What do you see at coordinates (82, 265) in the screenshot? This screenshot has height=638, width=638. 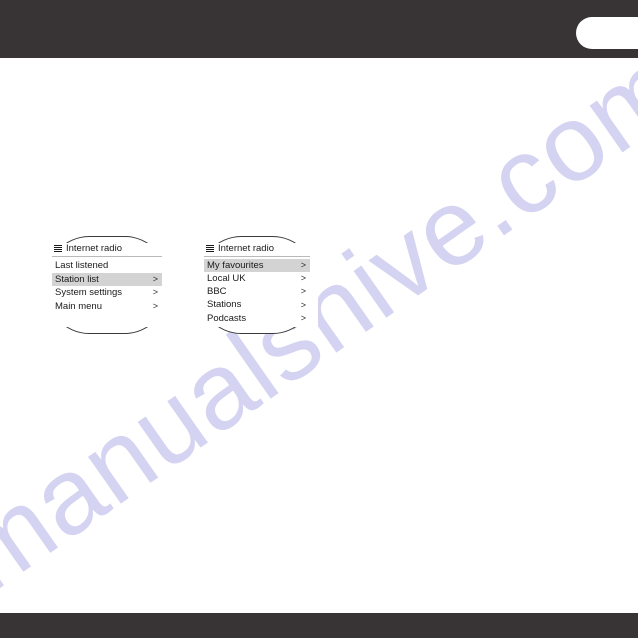 I see `menu-item-label: Last listened` at bounding box center [82, 265].